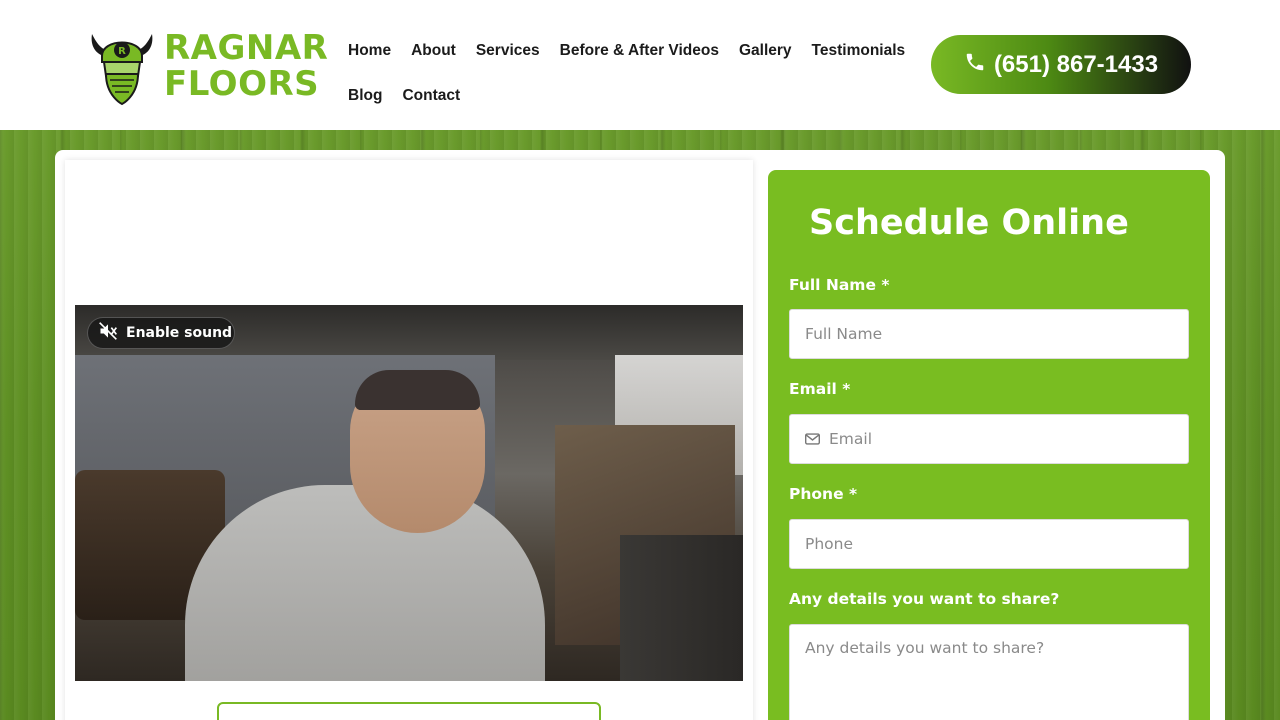  I want to click on logo-wordmark: RAGNAR FLOORS, so click(246, 66).